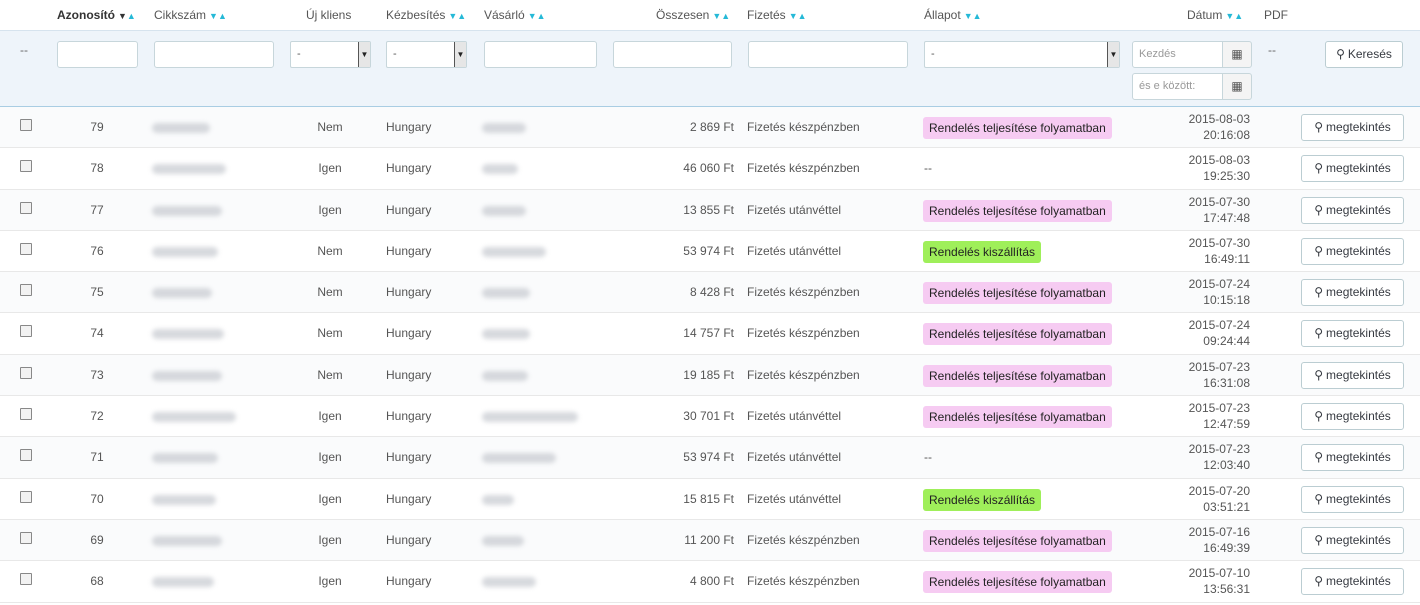 The width and height of the screenshot is (1420, 605). I want to click on row-total: 11 200 Ft, so click(709, 539).